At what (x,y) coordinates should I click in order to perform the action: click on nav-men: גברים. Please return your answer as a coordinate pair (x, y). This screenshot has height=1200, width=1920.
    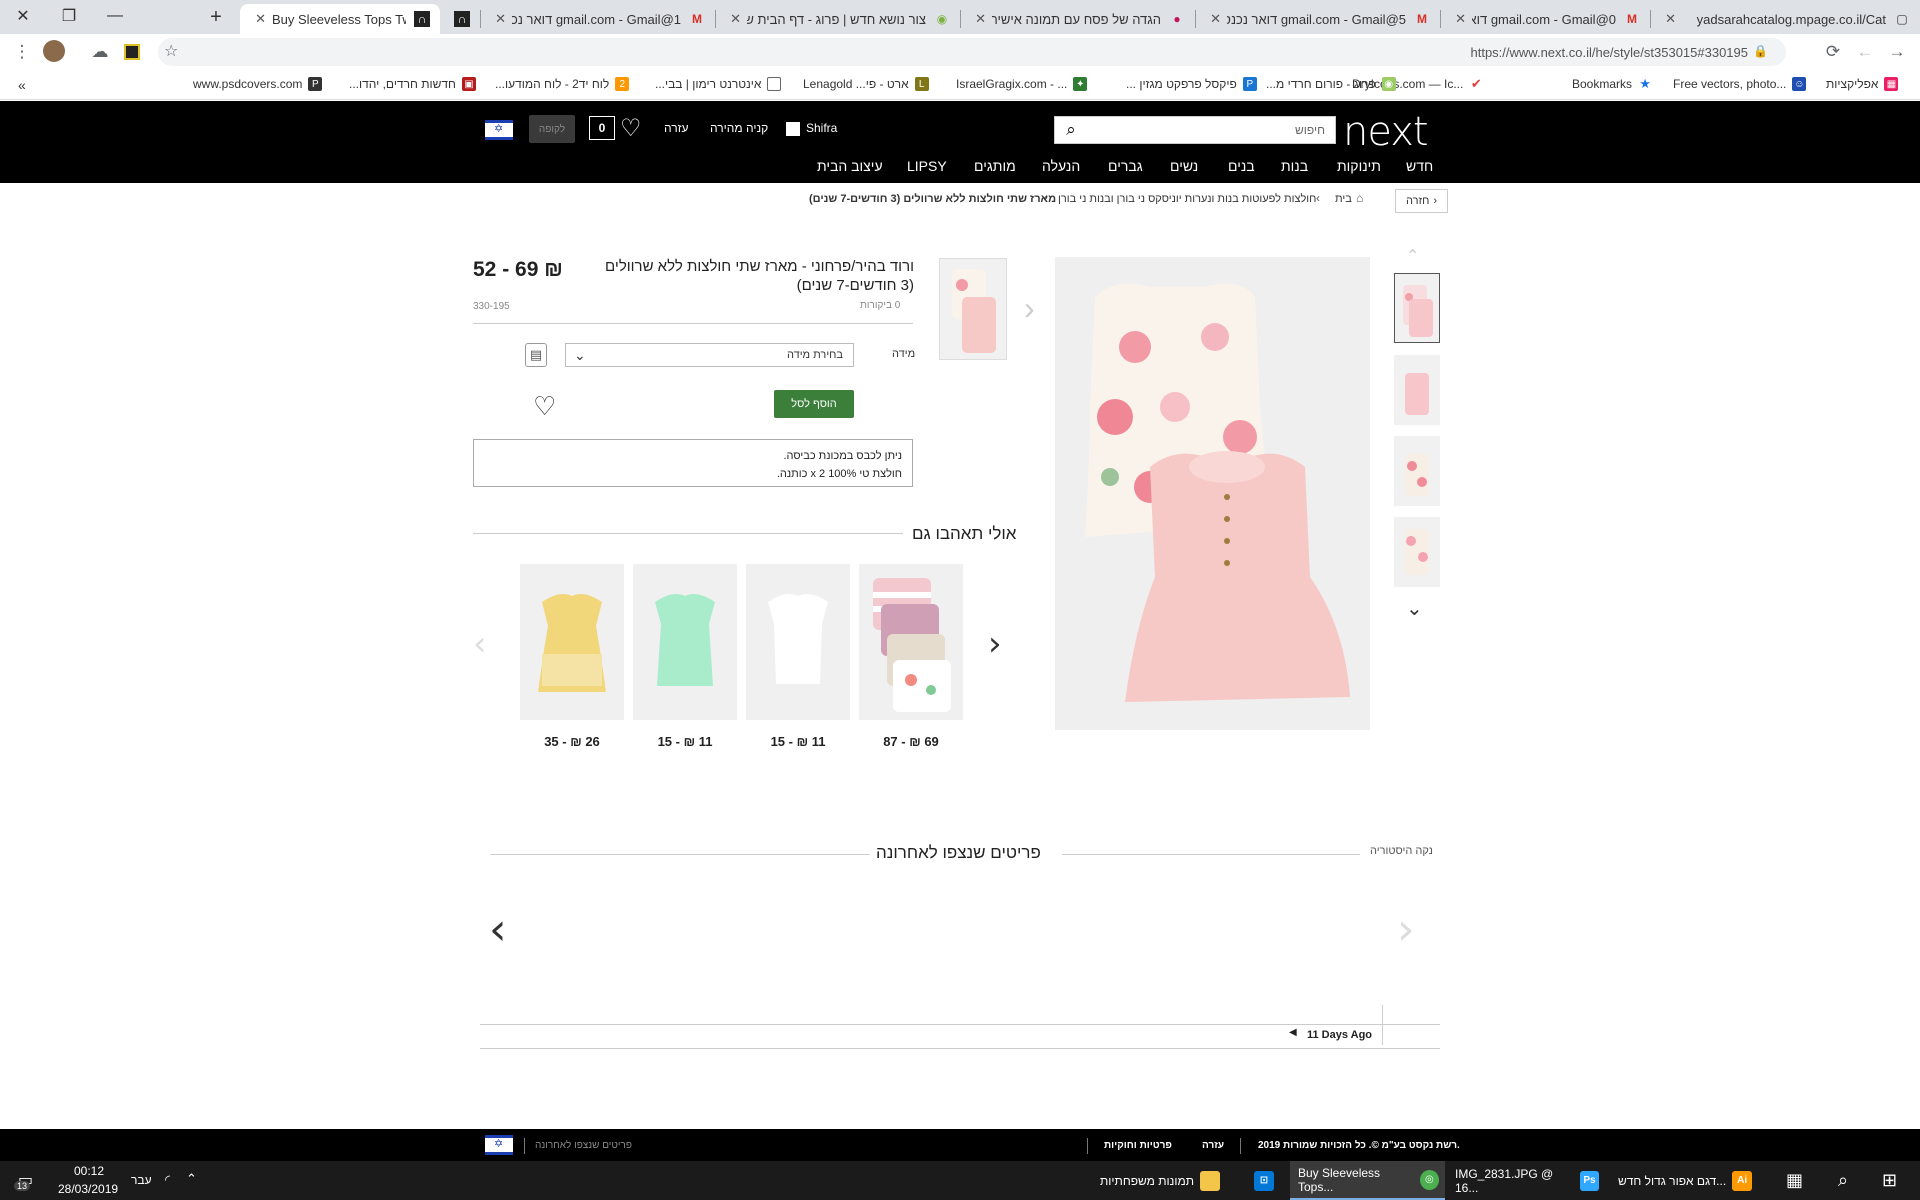
    Looking at the image, I should click on (1125, 166).